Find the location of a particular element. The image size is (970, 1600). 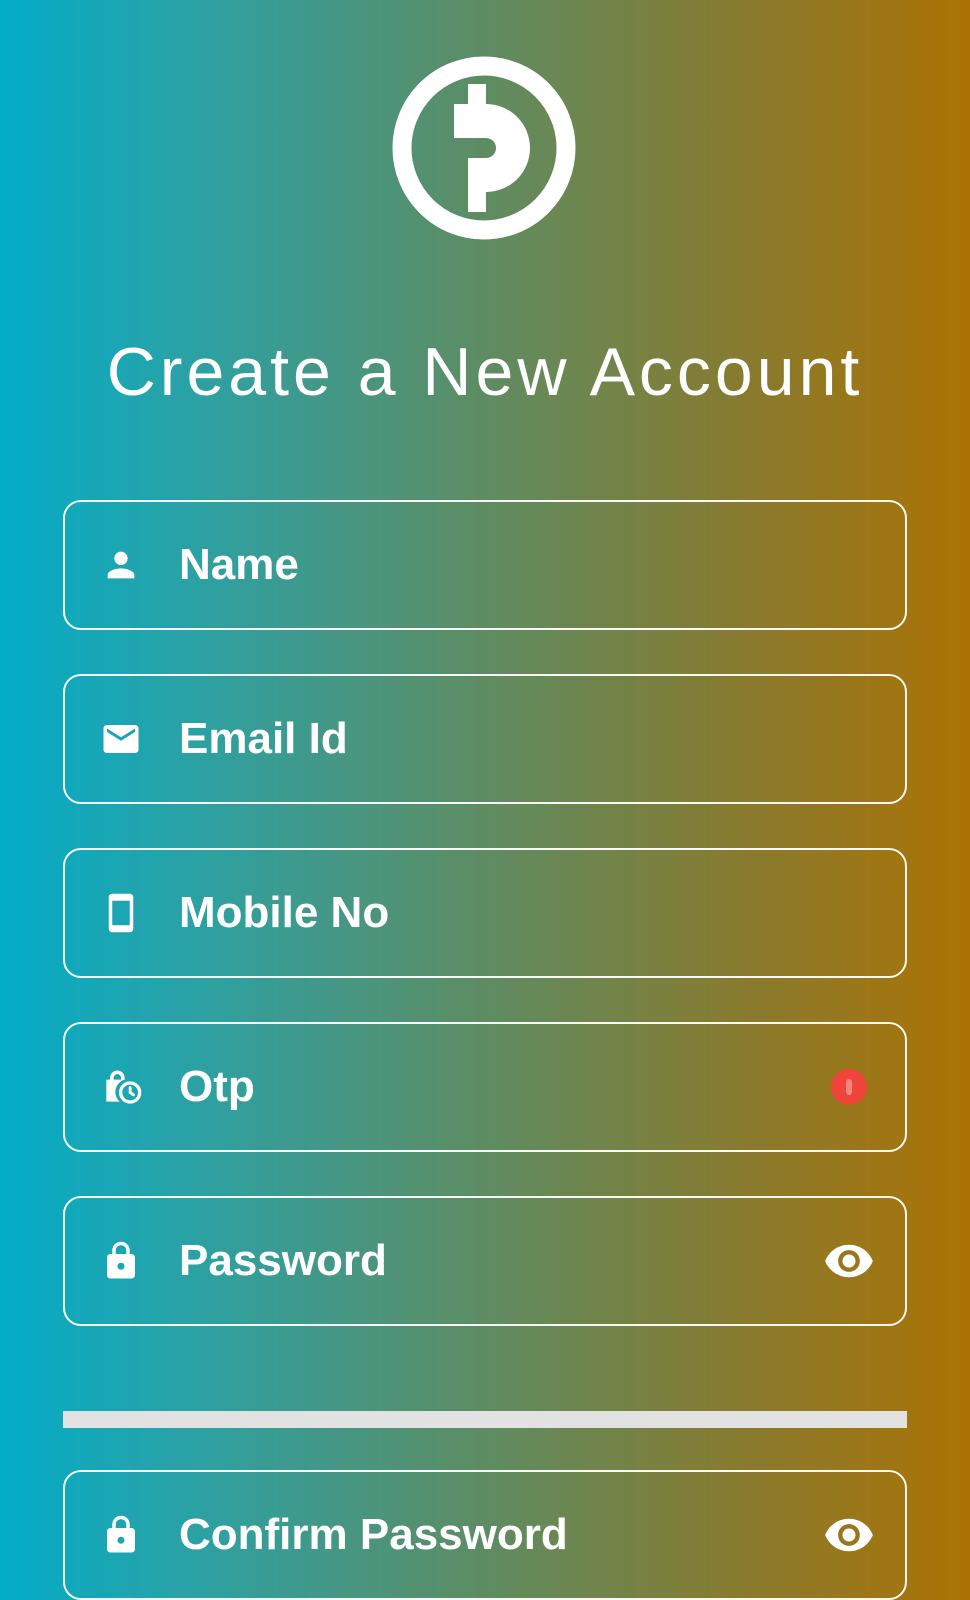

lock-clock-icon is located at coordinates (121, 1087).